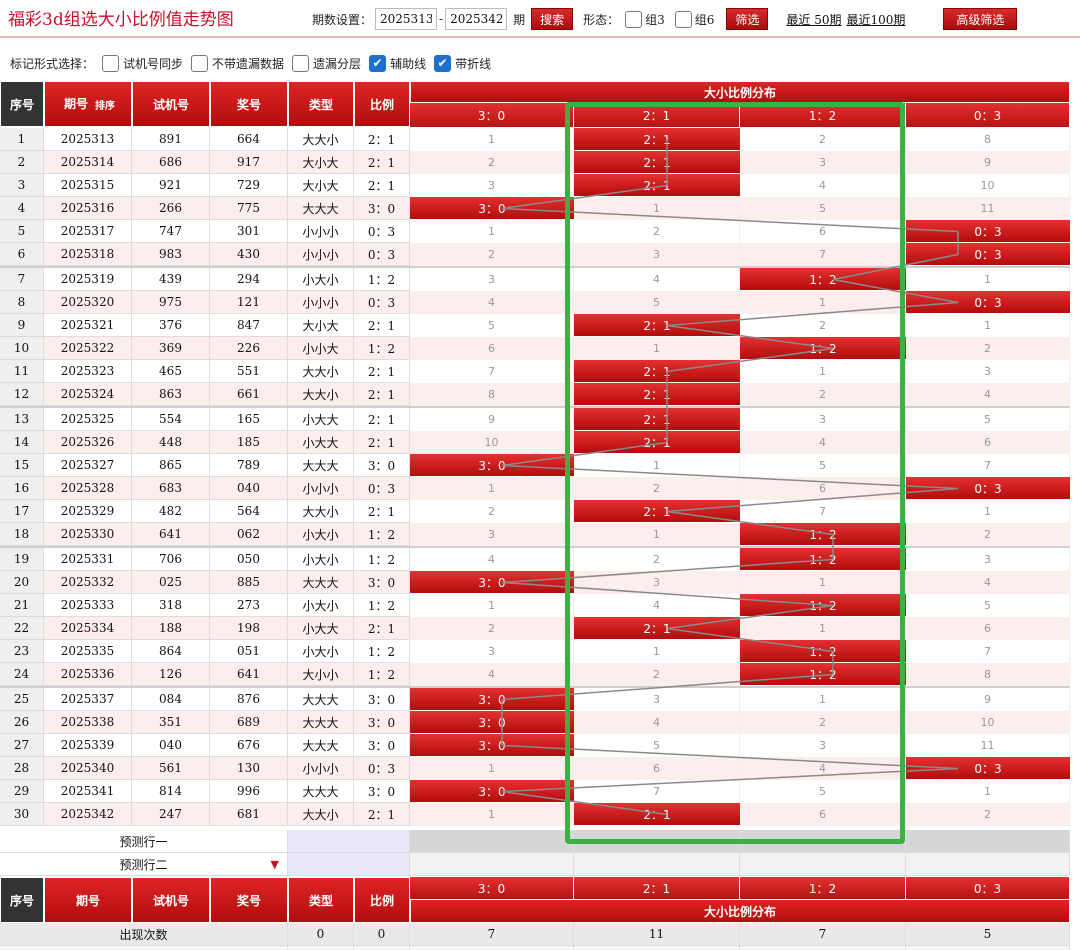 This screenshot has width=1080, height=950. Describe the element at coordinates (476, 19) in the screenshot. I see `period-to-input` at that location.